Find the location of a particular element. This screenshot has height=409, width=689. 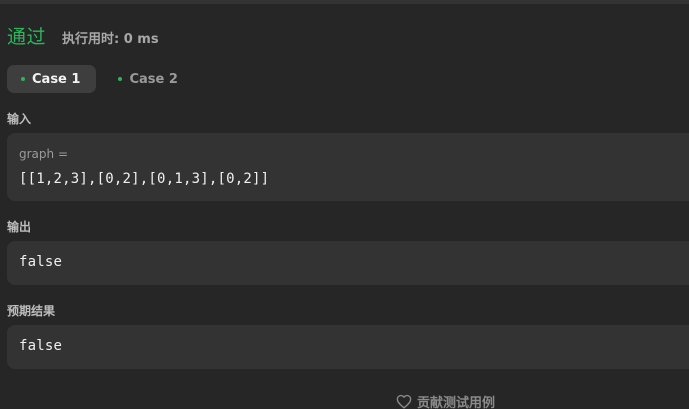

contribute-label: 贡献测试用例 is located at coordinates (456, 402).